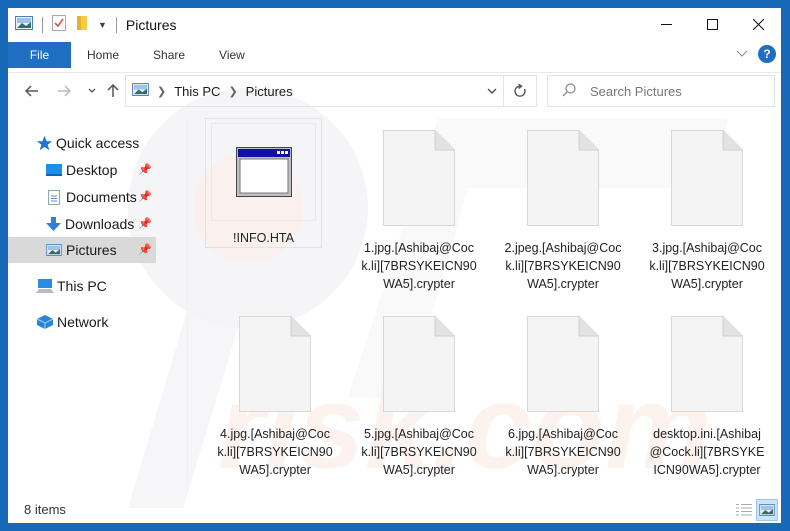 This screenshot has width=790, height=531. I want to click on help-button: ?, so click(767, 54).